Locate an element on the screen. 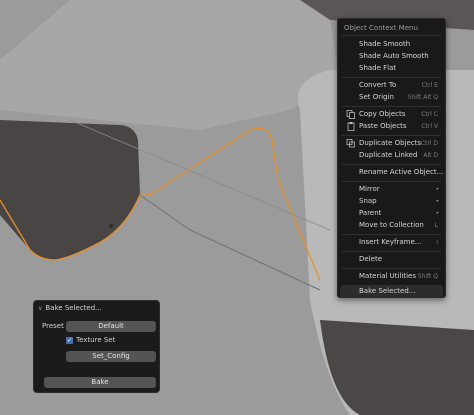  menu-item-duplicate-linked: Duplicate Linked Alt D is located at coordinates (391, 155).